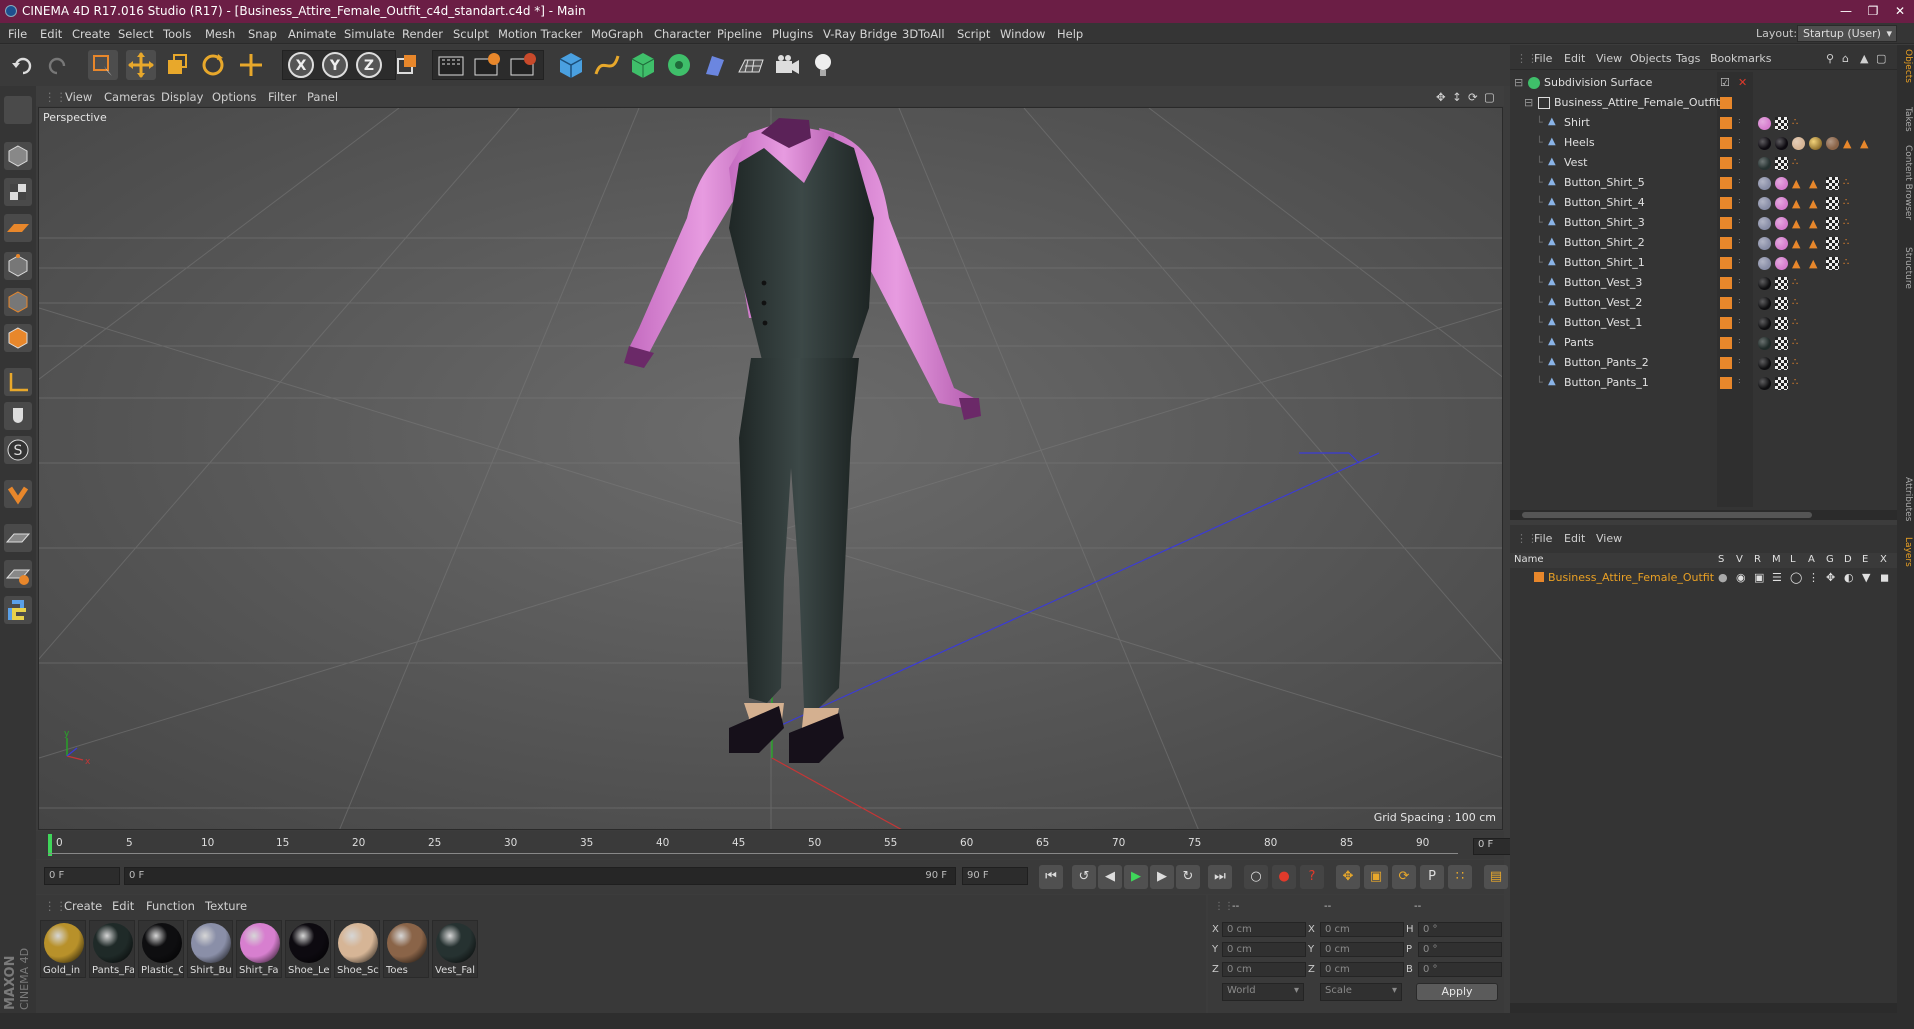  Describe the element at coordinates (715, 65) in the screenshot. I see `deformer-icon` at that location.